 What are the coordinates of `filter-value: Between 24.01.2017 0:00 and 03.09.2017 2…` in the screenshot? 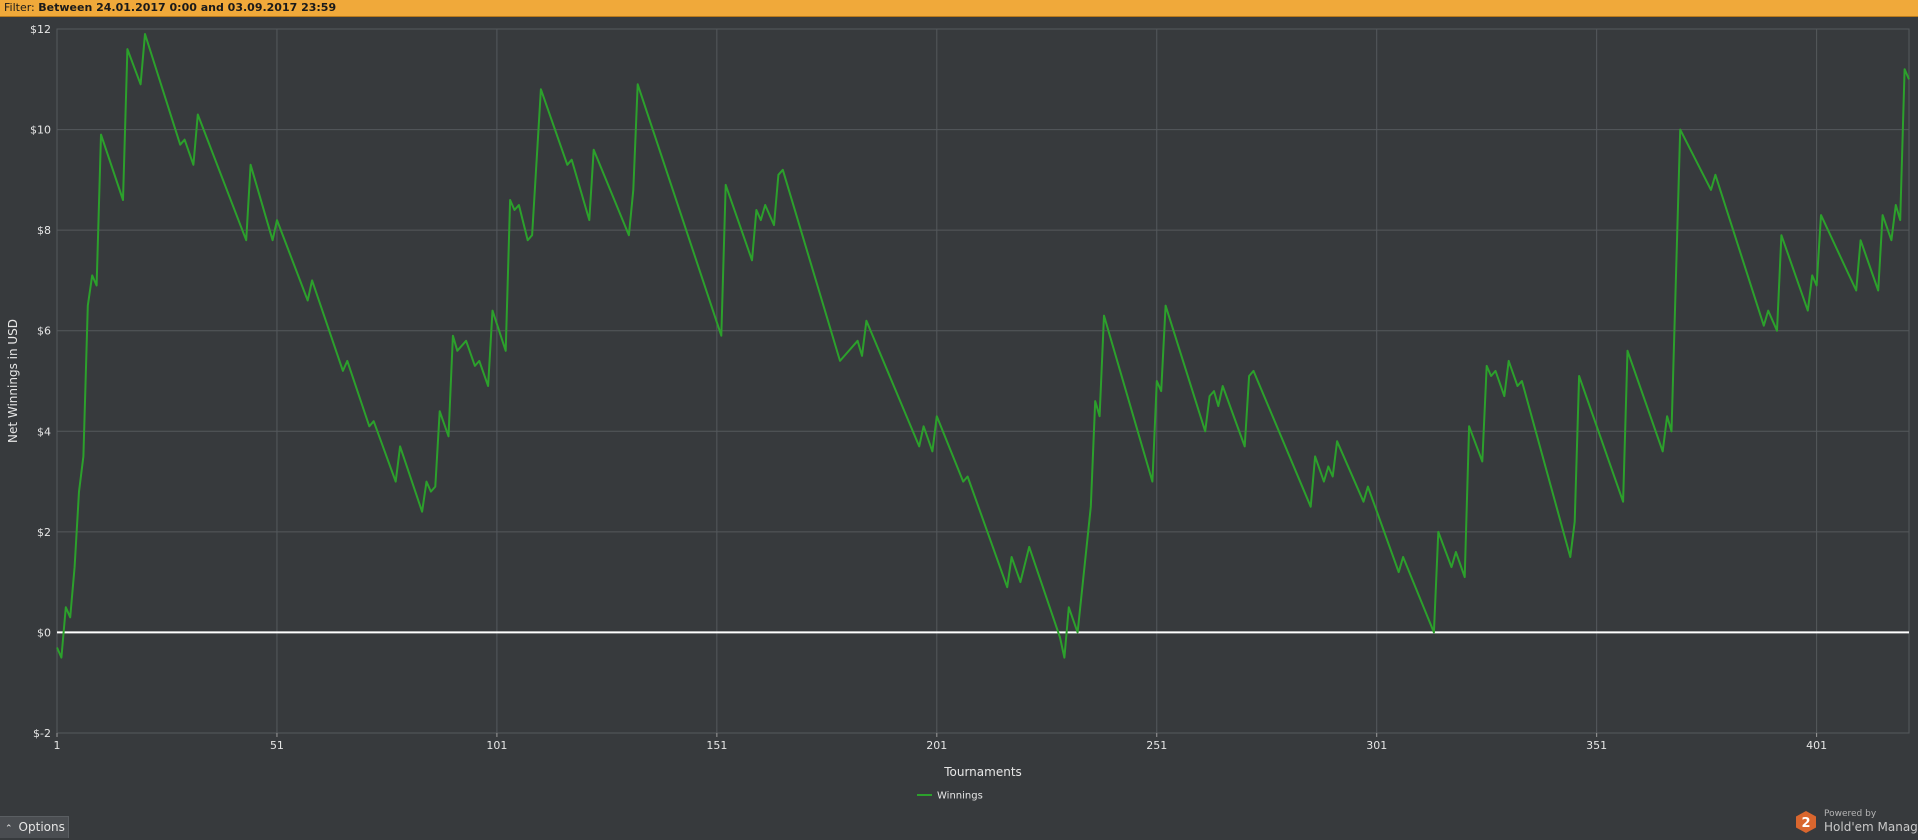 It's located at (187, 7).